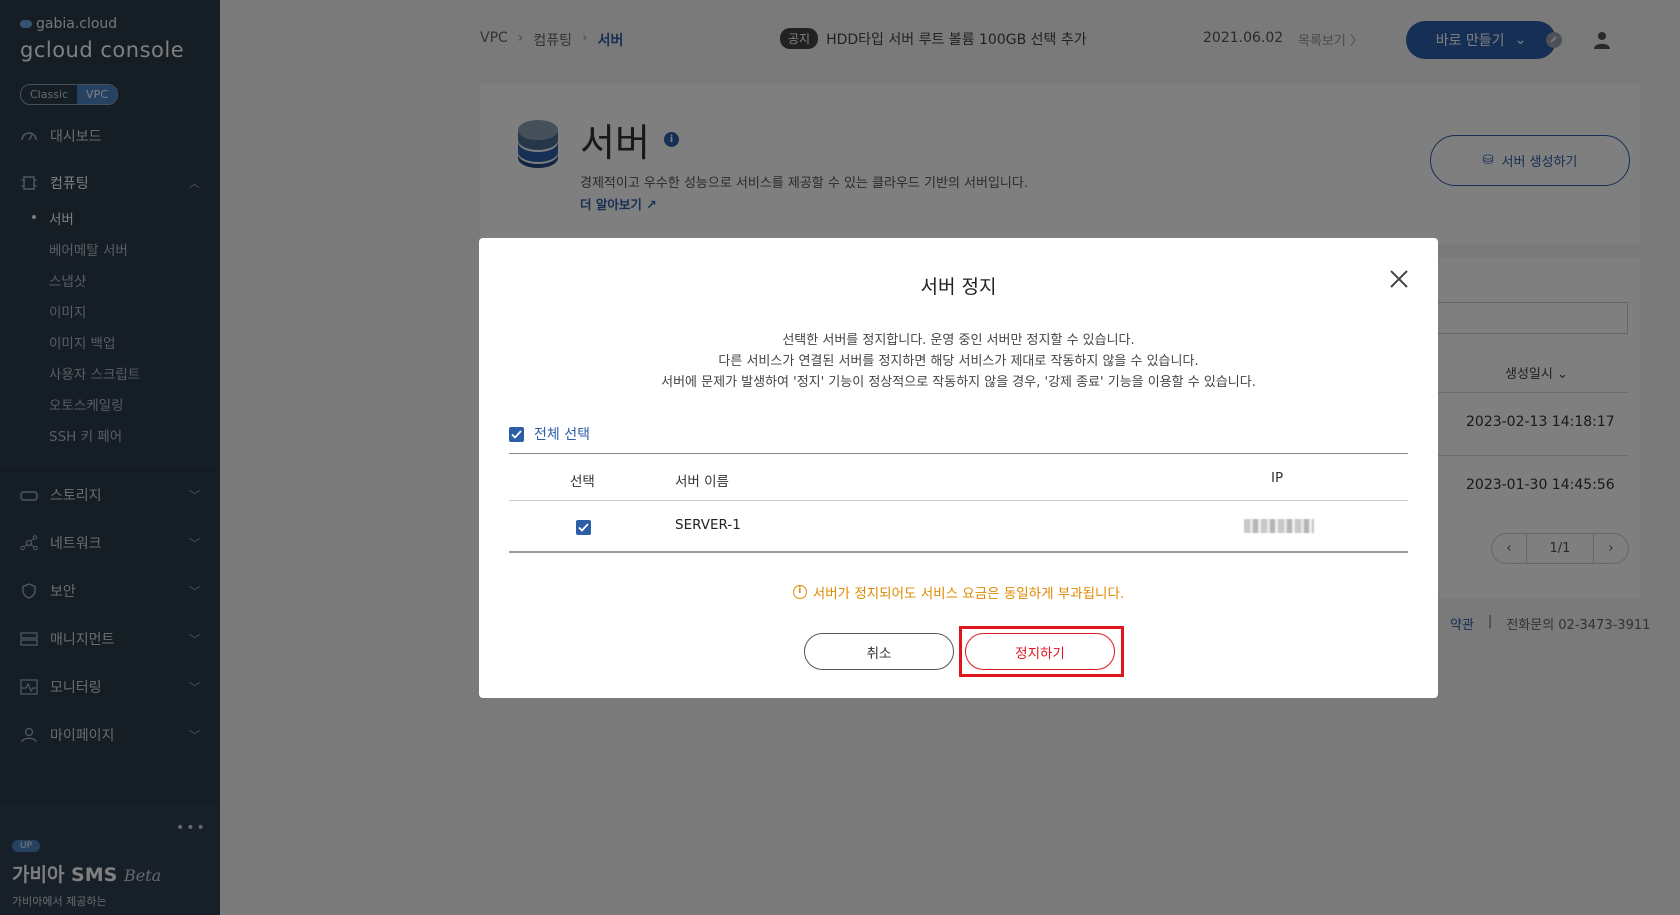 The height and width of the screenshot is (915, 1680). Describe the element at coordinates (958, 552) in the screenshot. I see `table-bottom-border` at that location.